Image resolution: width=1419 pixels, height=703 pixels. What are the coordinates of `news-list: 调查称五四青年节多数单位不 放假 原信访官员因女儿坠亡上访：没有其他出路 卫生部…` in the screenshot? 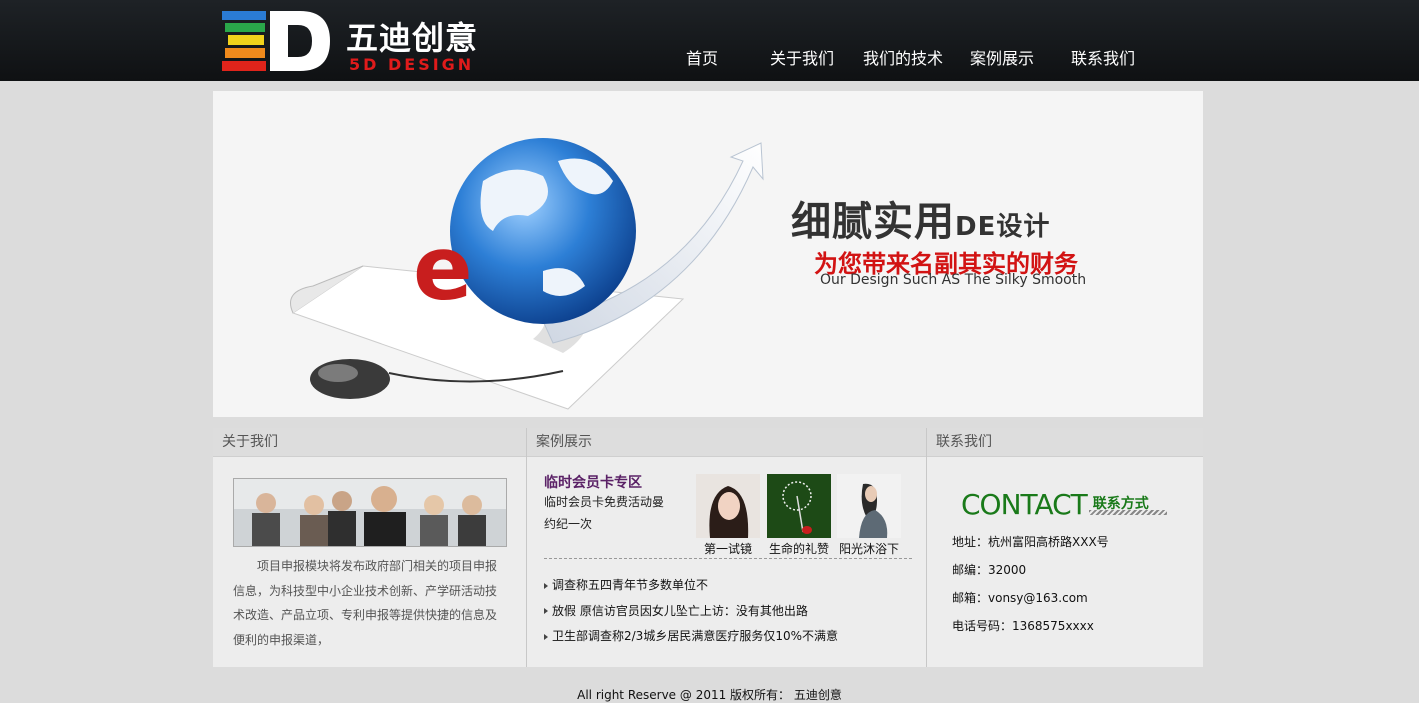 It's located at (729, 611).